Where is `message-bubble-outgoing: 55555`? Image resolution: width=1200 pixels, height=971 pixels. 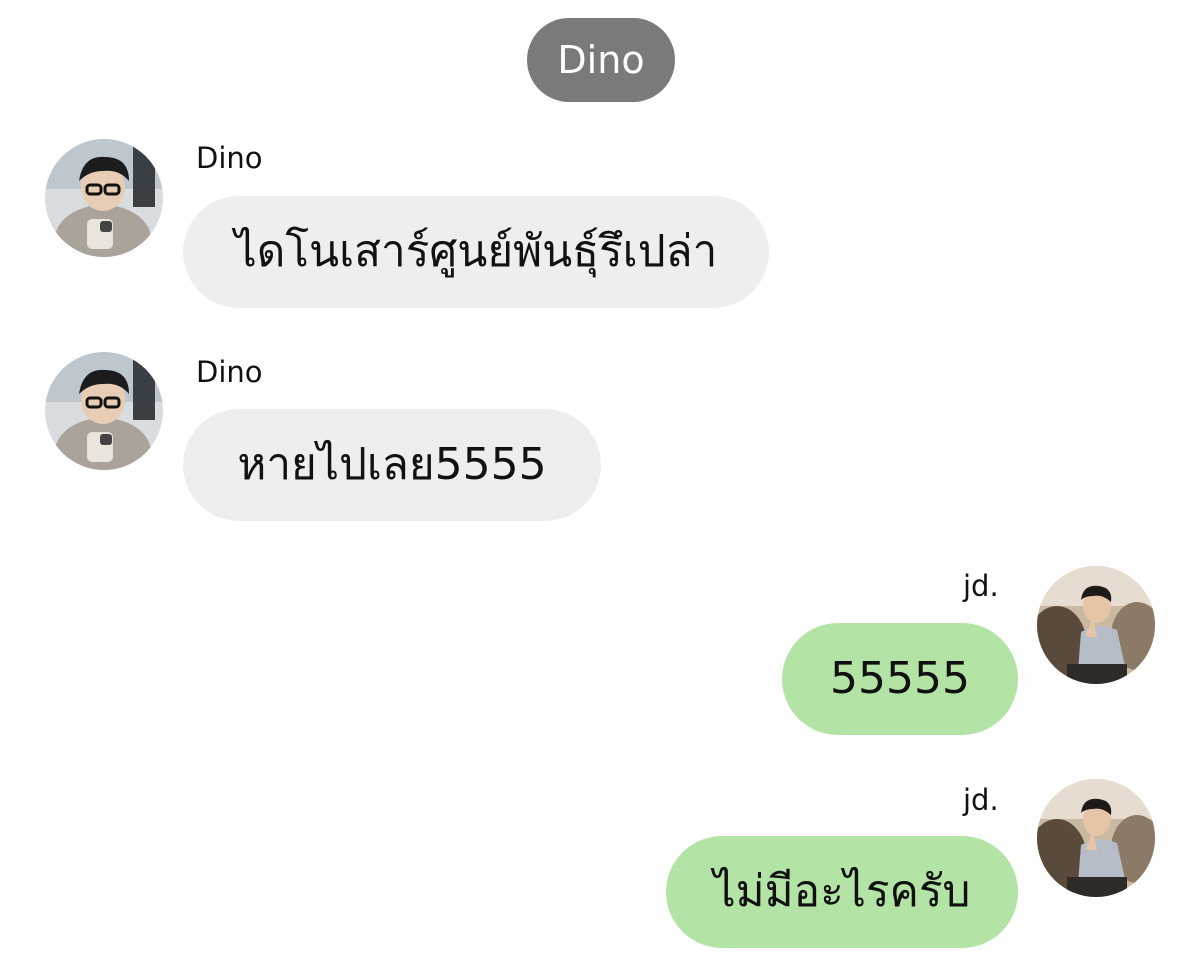 message-bubble-outgoing: 55555 is located at coordinates (900, 679).